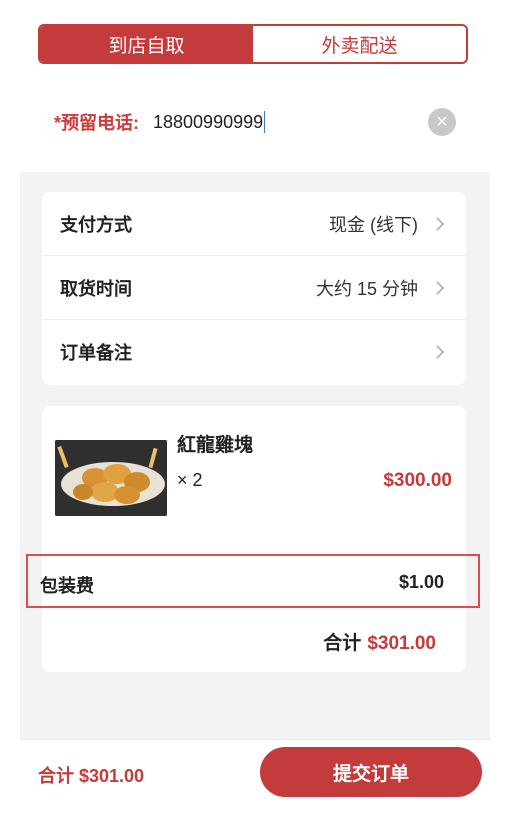 This screenshot has height=813, width=520. What do you see at coordinates (67, 586) in the screenshot?
I see `packaging-fee-label: 包装费` at bounding box center [67, 586].